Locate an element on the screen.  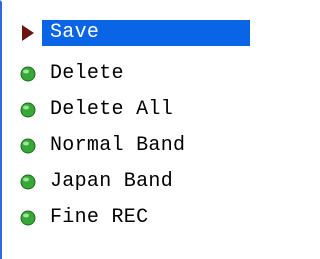
menu-item-label: Japan Band is located at coordinates (112, 181).